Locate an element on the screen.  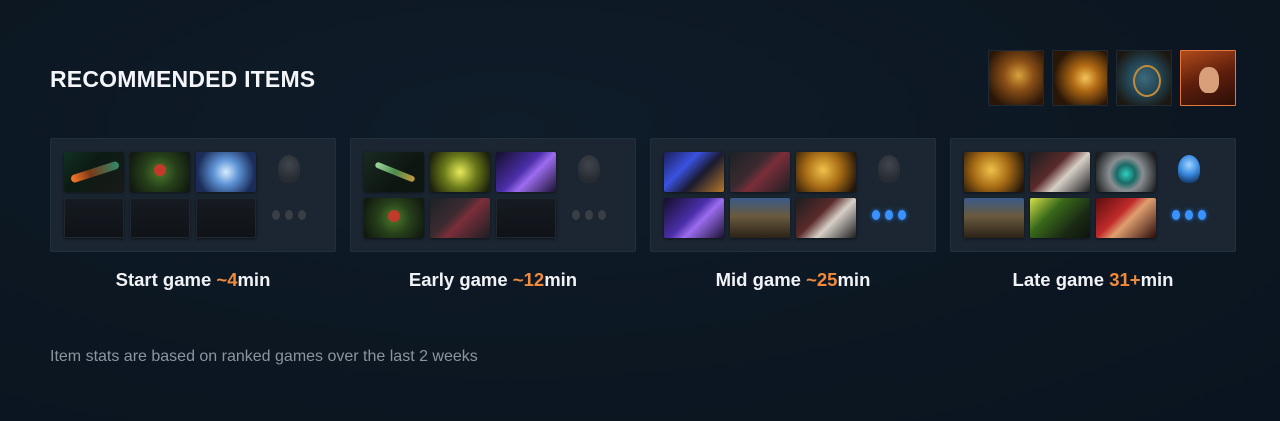
hero-2-icon is located at coordinates (1080, 78).